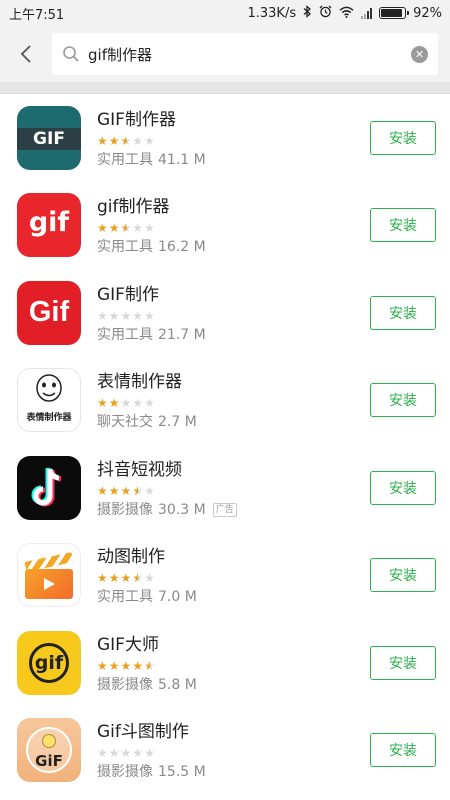  I want to click on gif-meme-icon: GiF, so click(49, 750).